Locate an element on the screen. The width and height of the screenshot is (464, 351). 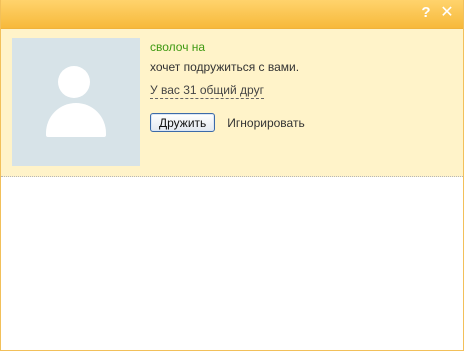
help-icon: ? is located at coordinates (426, 13).